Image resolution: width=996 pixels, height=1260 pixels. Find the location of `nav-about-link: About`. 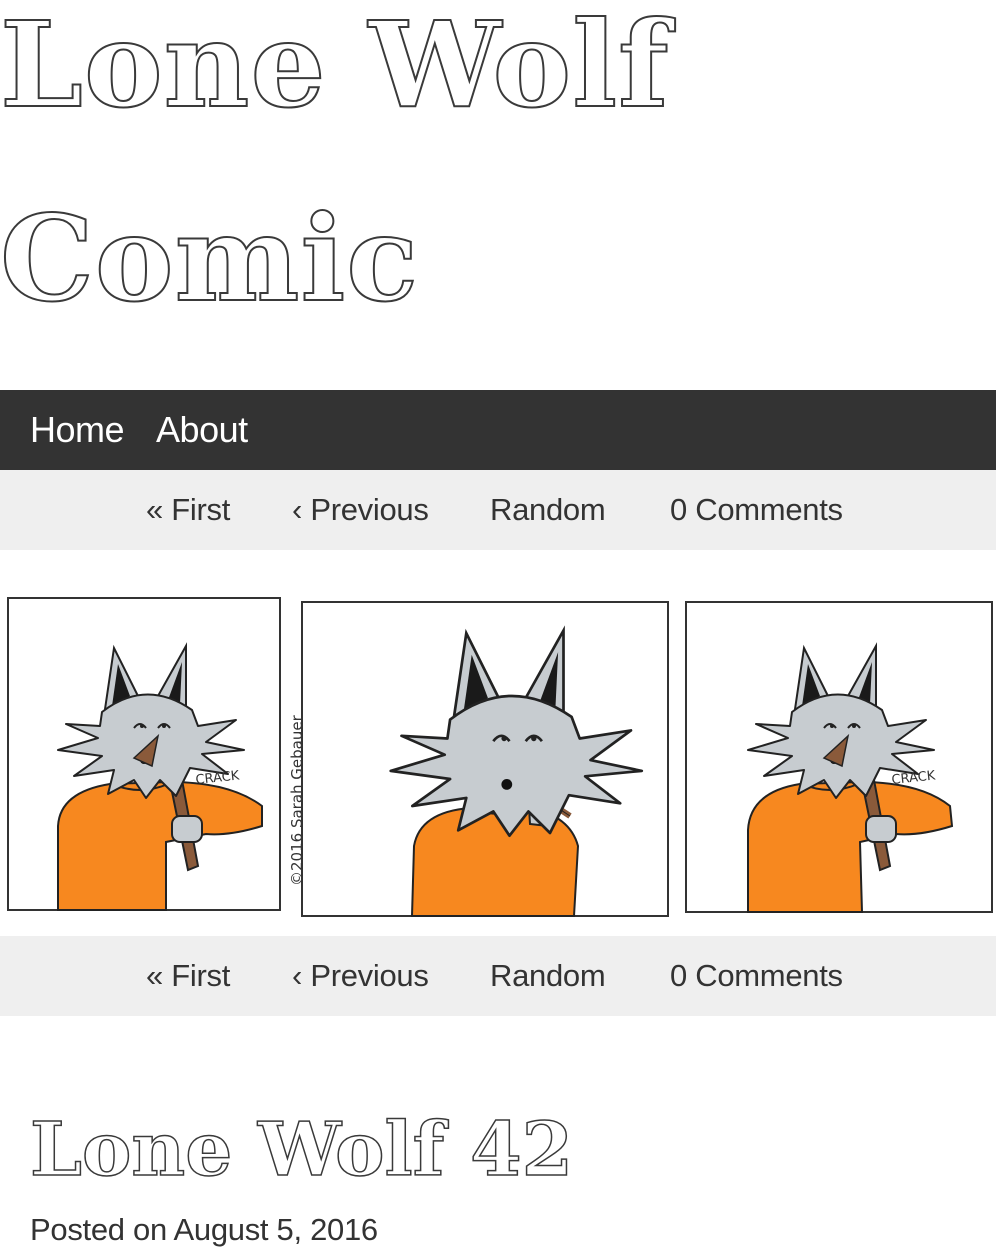

nav-about-link: About is located at coordinates (202, 430).